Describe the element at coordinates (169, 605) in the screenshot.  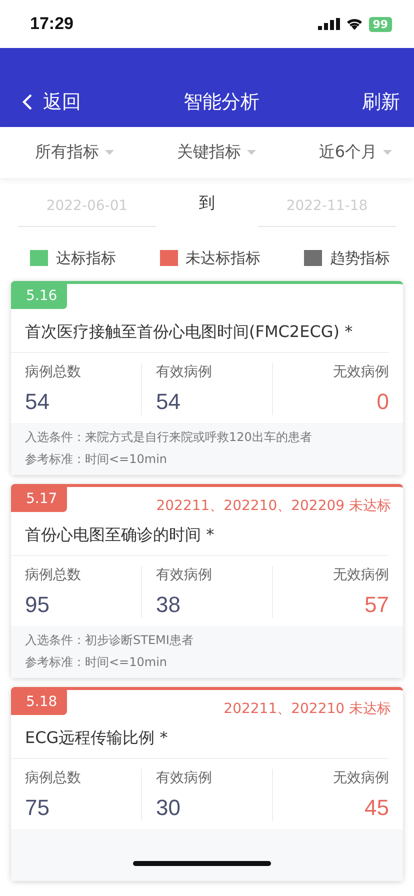
I see `stat-value: 38` at that location.